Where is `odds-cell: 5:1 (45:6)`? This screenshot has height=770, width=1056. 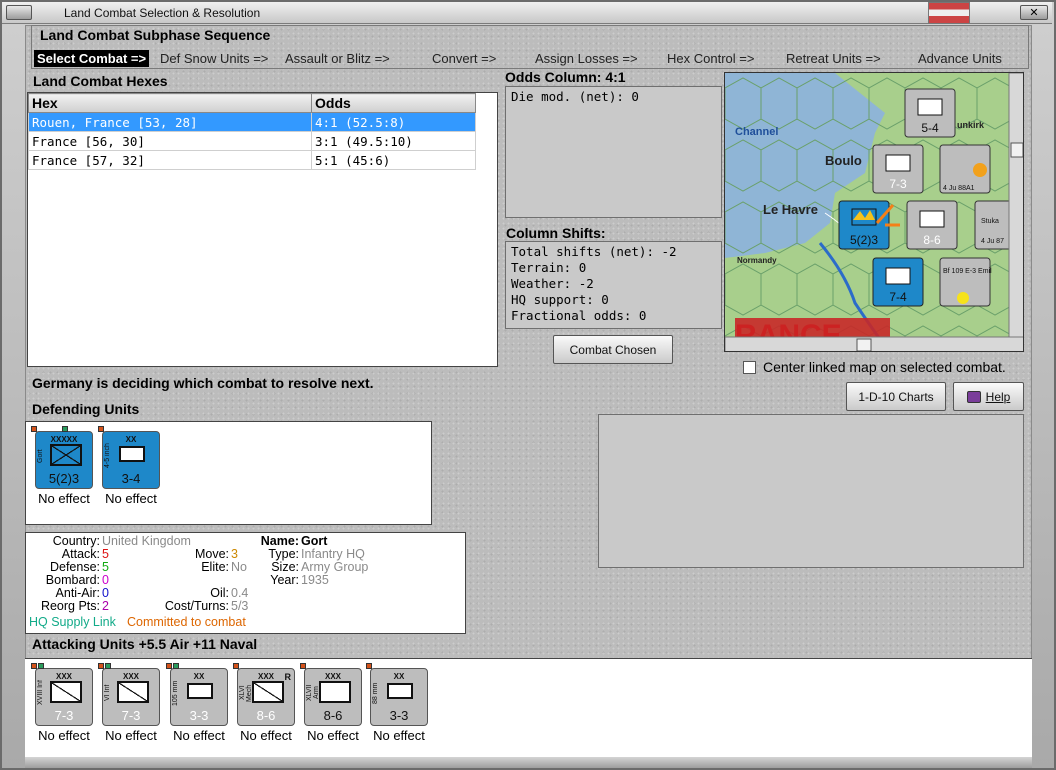
odds-cell: 5:1 (45:6) is located at coordinates (393, 160).